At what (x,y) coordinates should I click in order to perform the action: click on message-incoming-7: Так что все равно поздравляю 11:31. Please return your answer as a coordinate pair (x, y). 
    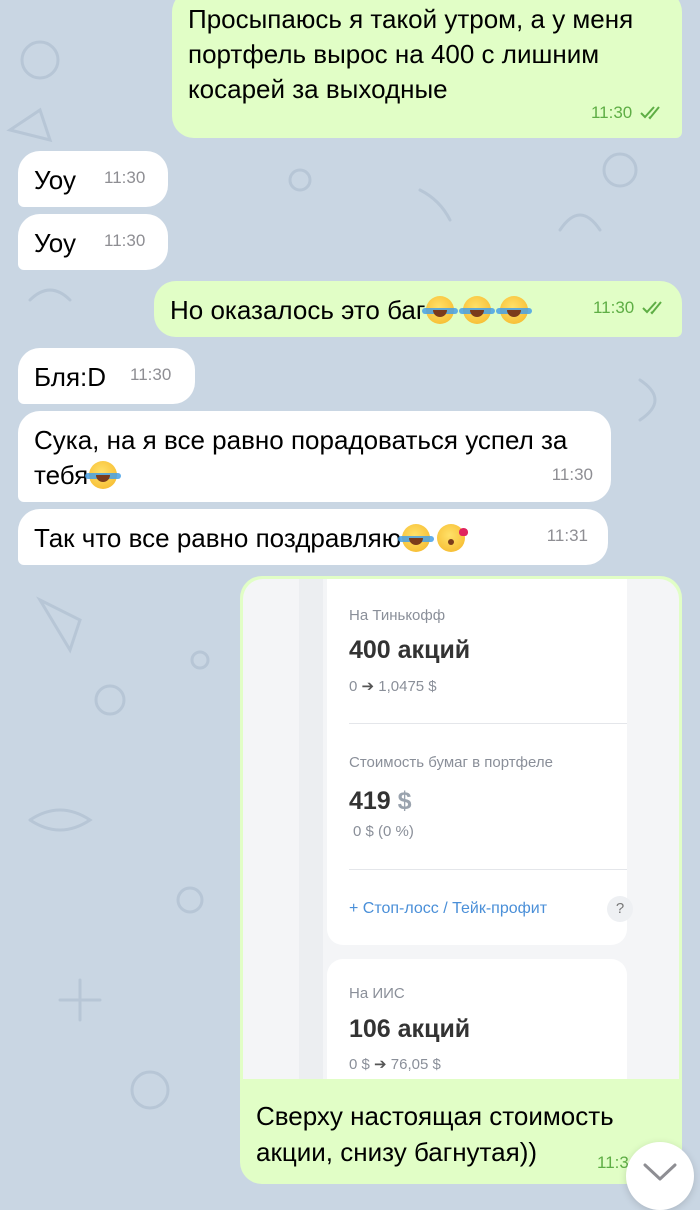
    Looking at the image, I should click on (313, 537).